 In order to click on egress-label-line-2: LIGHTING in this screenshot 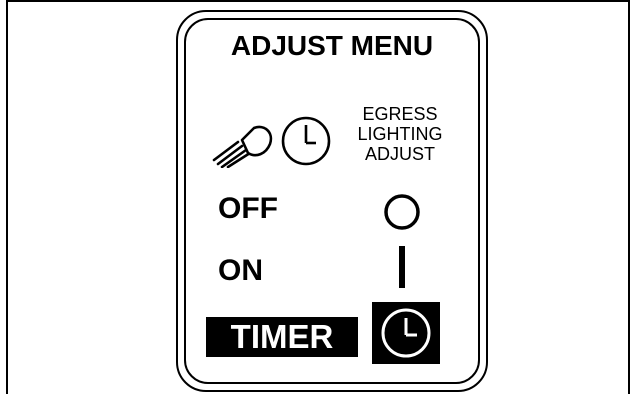, I will do `click(400, 134)`.